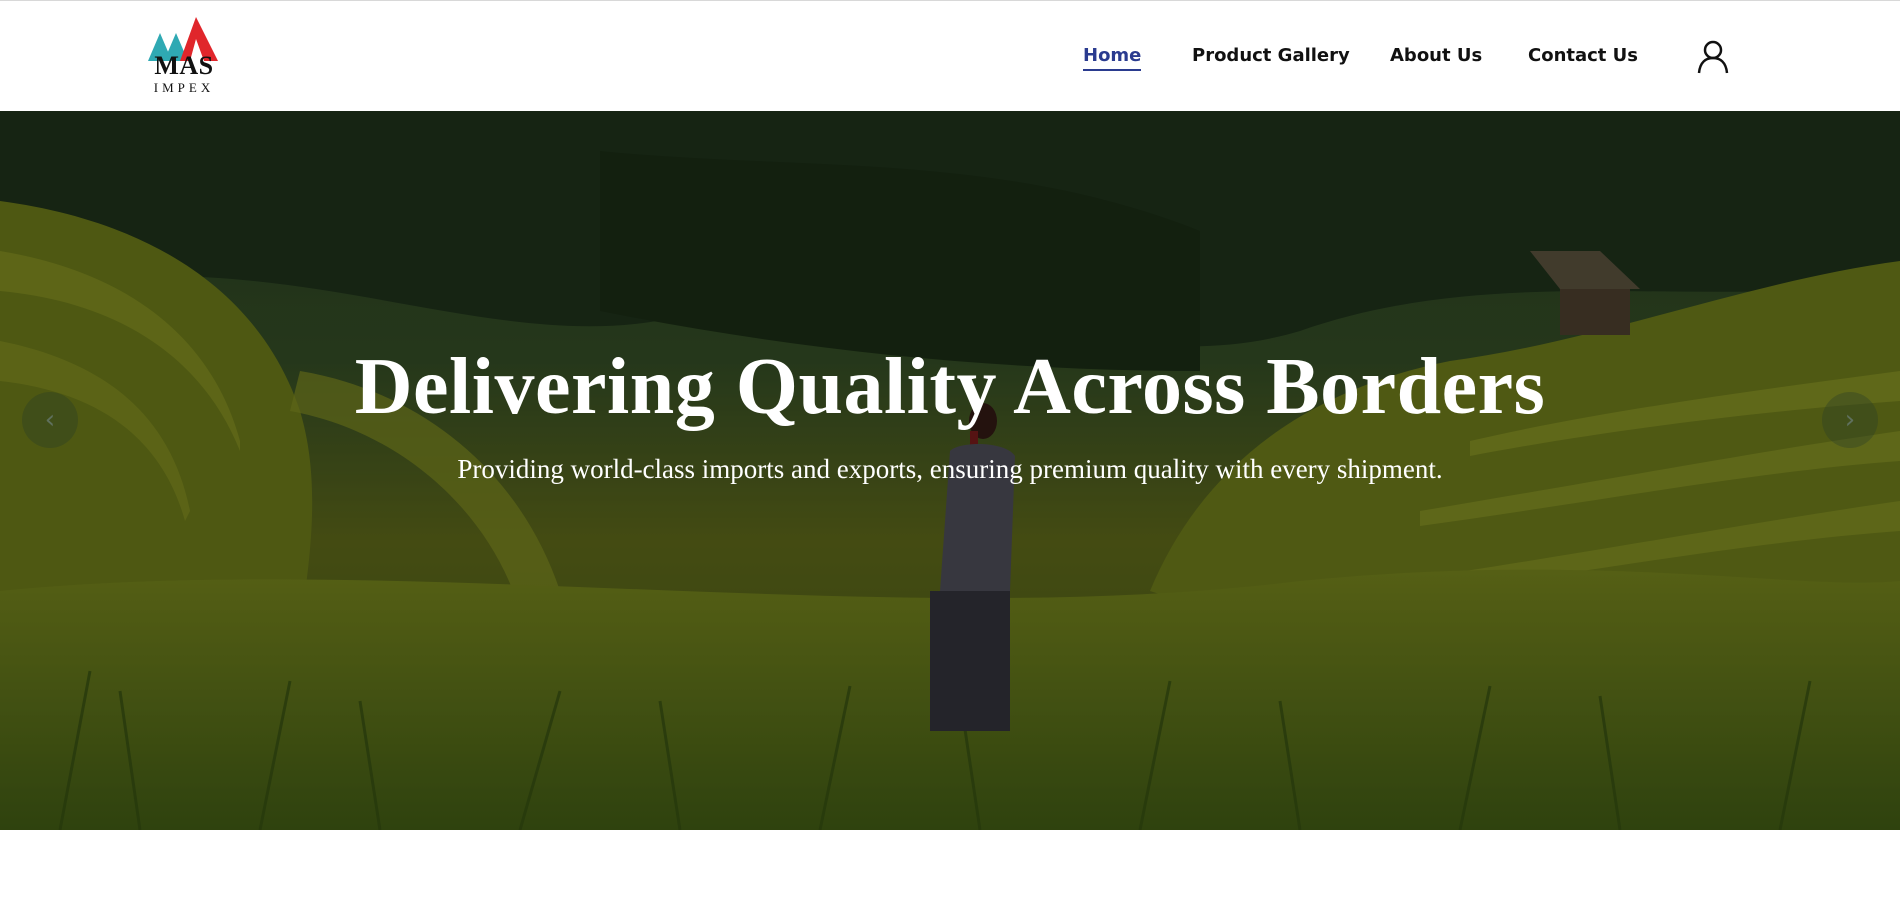  I want to click on chevron-right-icon: ›, so click(1850, 420).